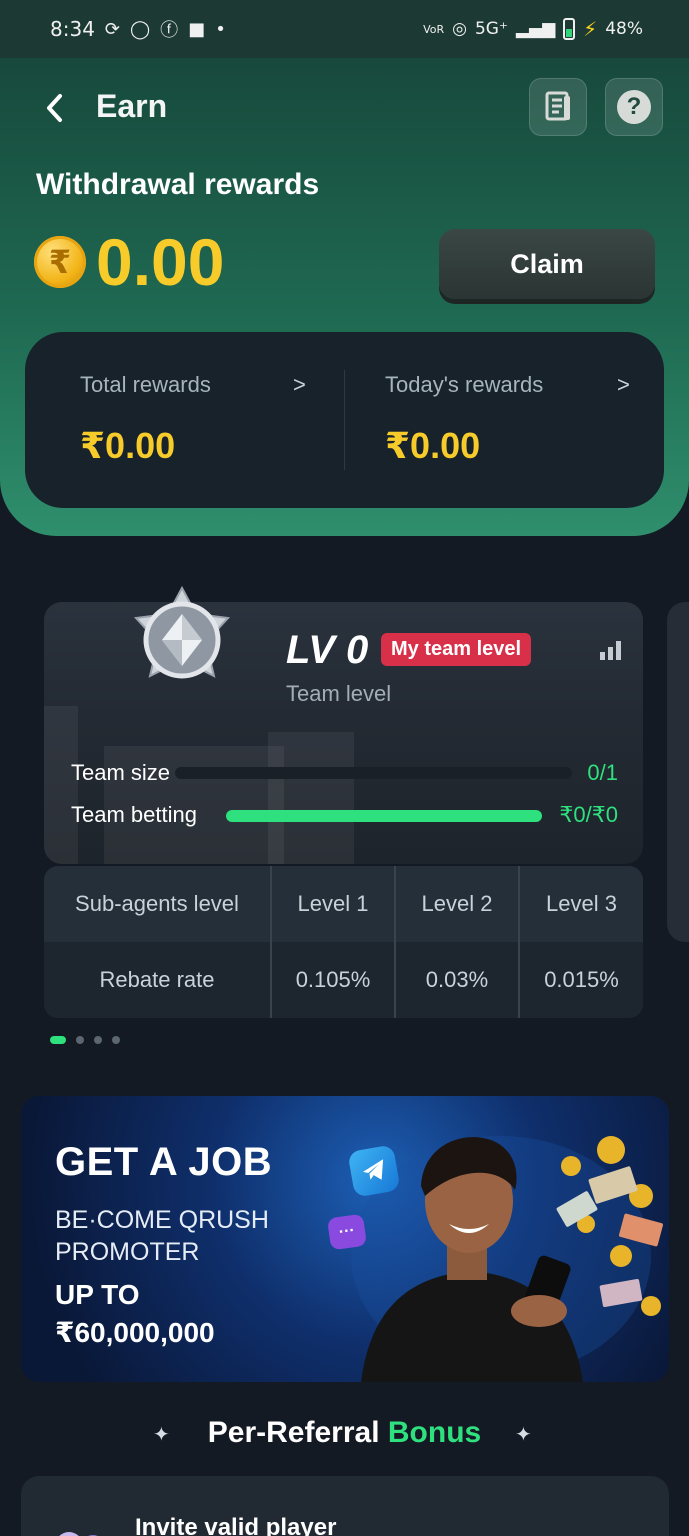  What do you see at coordinates (182, 632) in the screenshot?
I see `medal-icon` at bounding box center [182, 632].